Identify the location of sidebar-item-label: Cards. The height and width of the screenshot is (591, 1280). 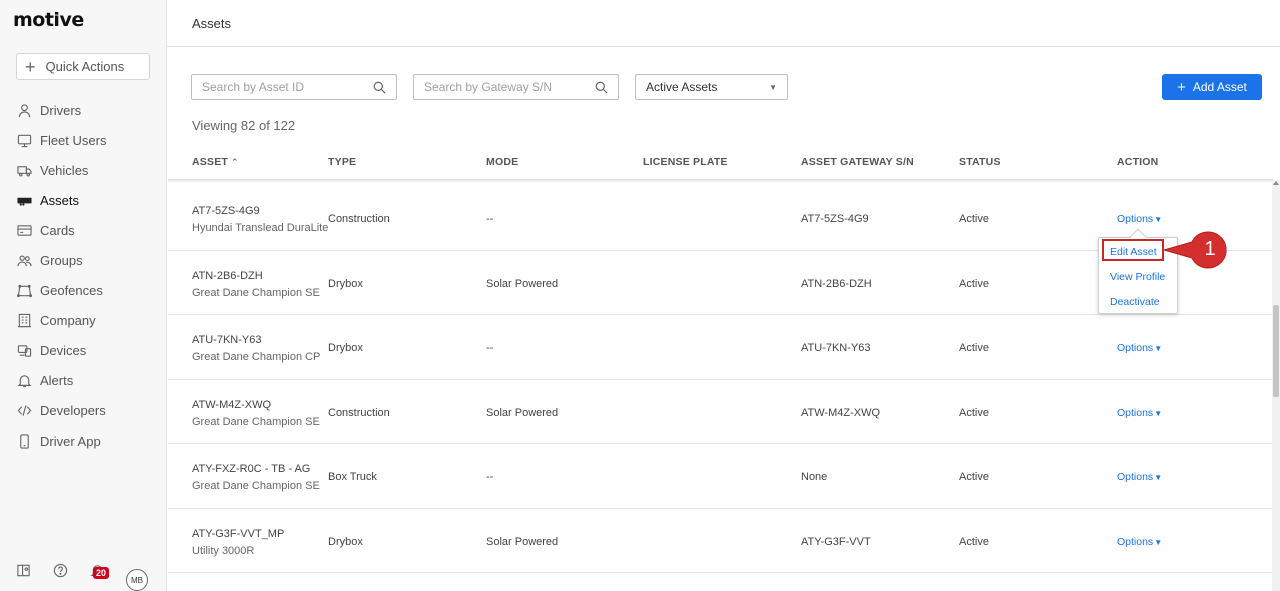
(57, 230).